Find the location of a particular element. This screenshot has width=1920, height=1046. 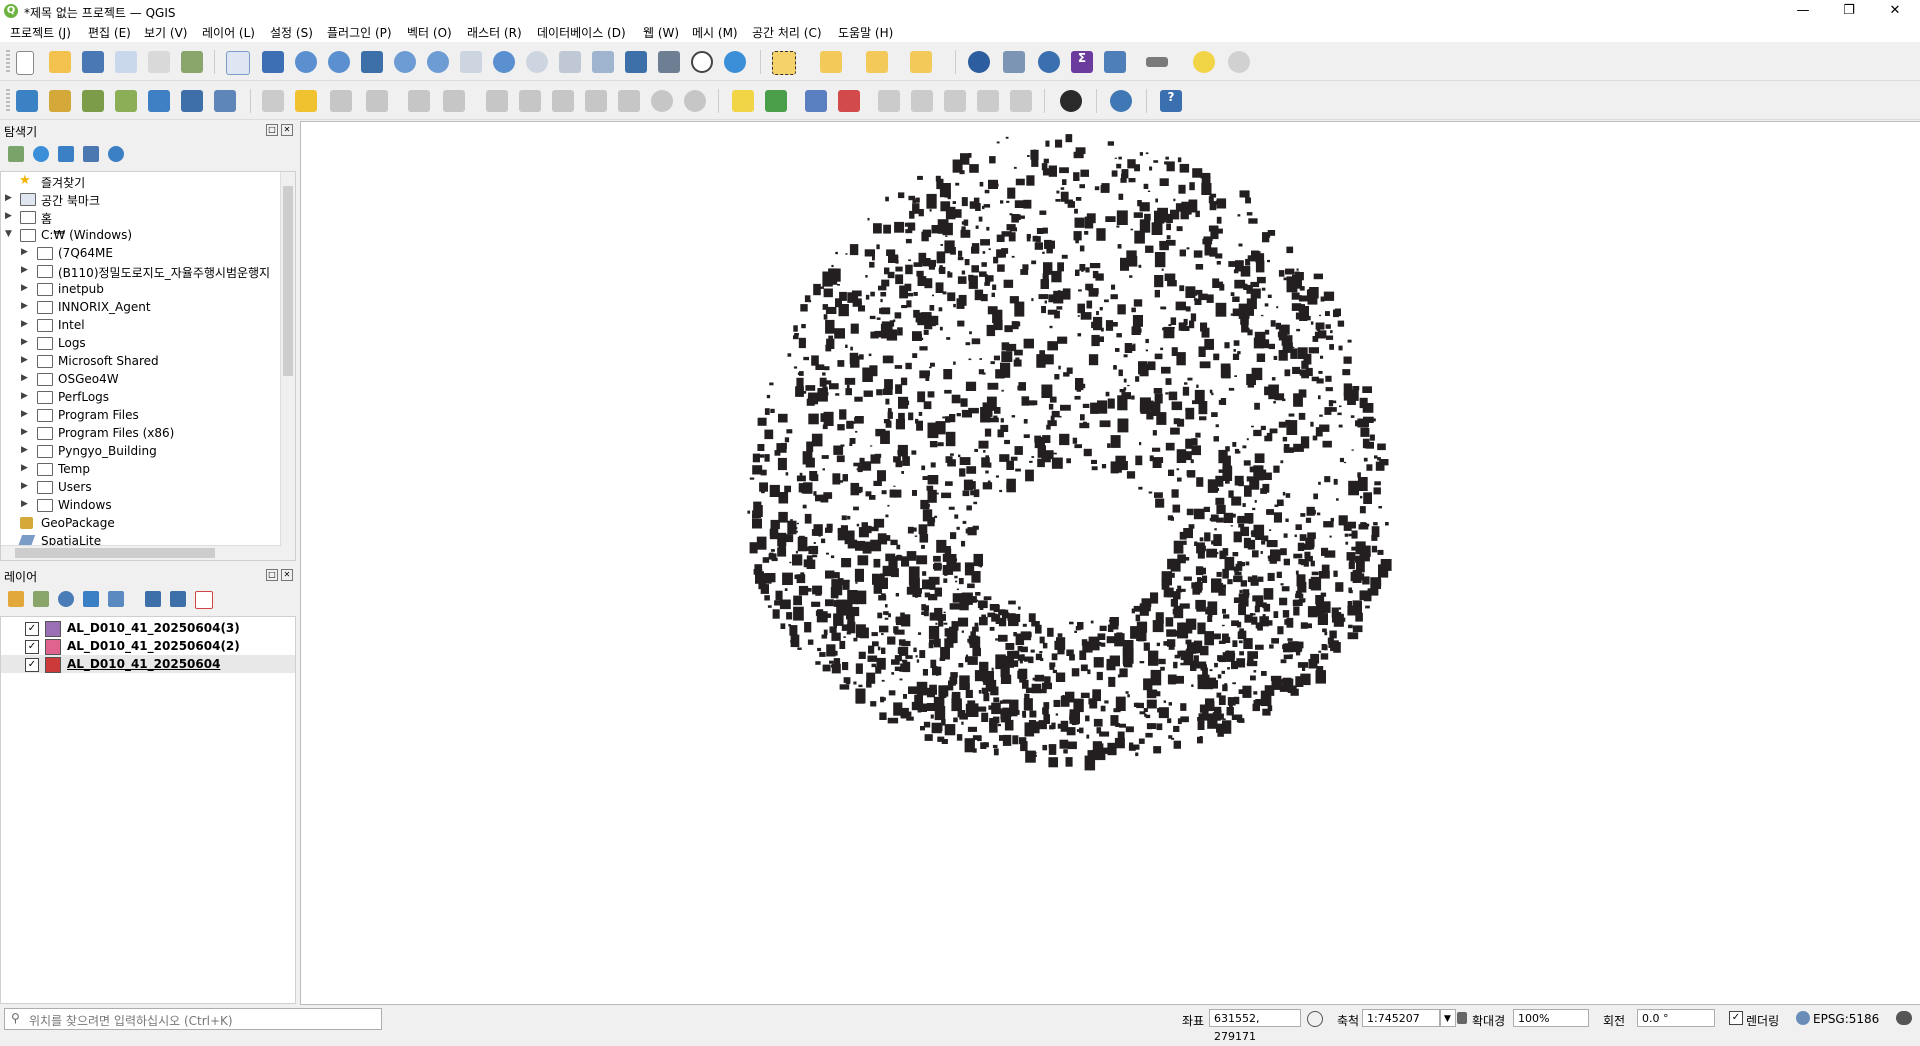

add-mesh-layer-icon is located at coordinates (192, 101).